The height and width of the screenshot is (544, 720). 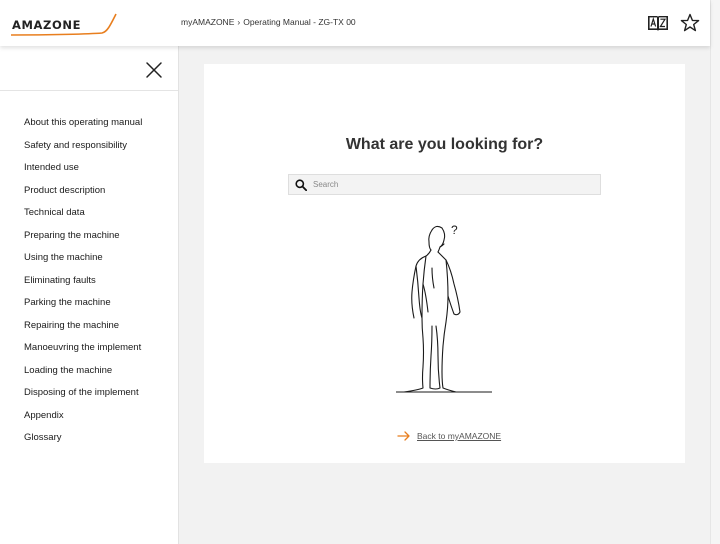 I want to click on thinking-person-illustration: ?, so click(x=444, y=308).